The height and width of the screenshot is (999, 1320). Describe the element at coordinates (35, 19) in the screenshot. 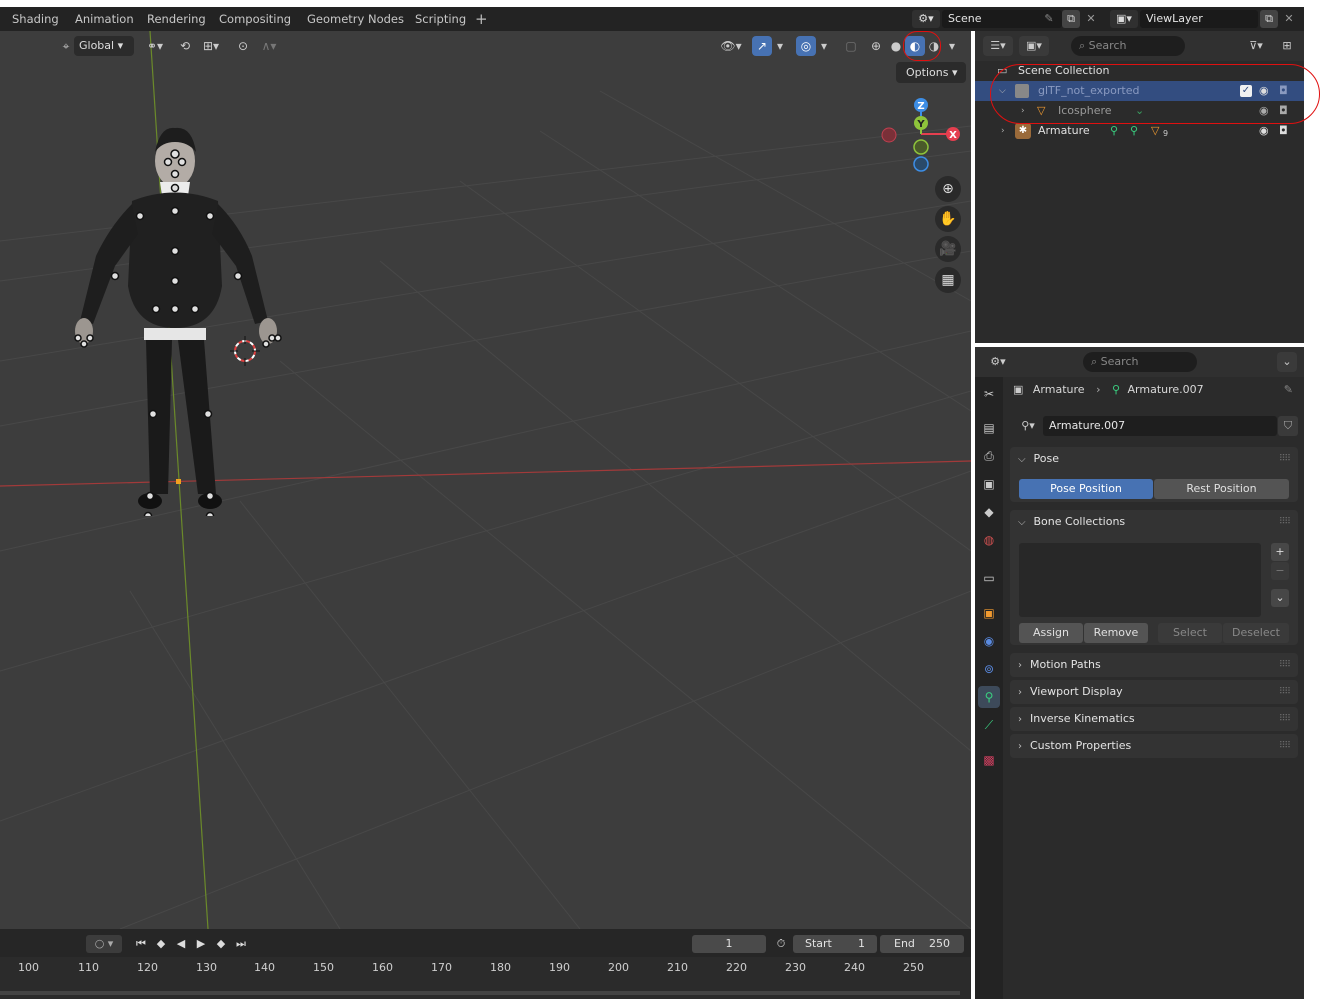

I see `tab-shading: Shading` at that location.